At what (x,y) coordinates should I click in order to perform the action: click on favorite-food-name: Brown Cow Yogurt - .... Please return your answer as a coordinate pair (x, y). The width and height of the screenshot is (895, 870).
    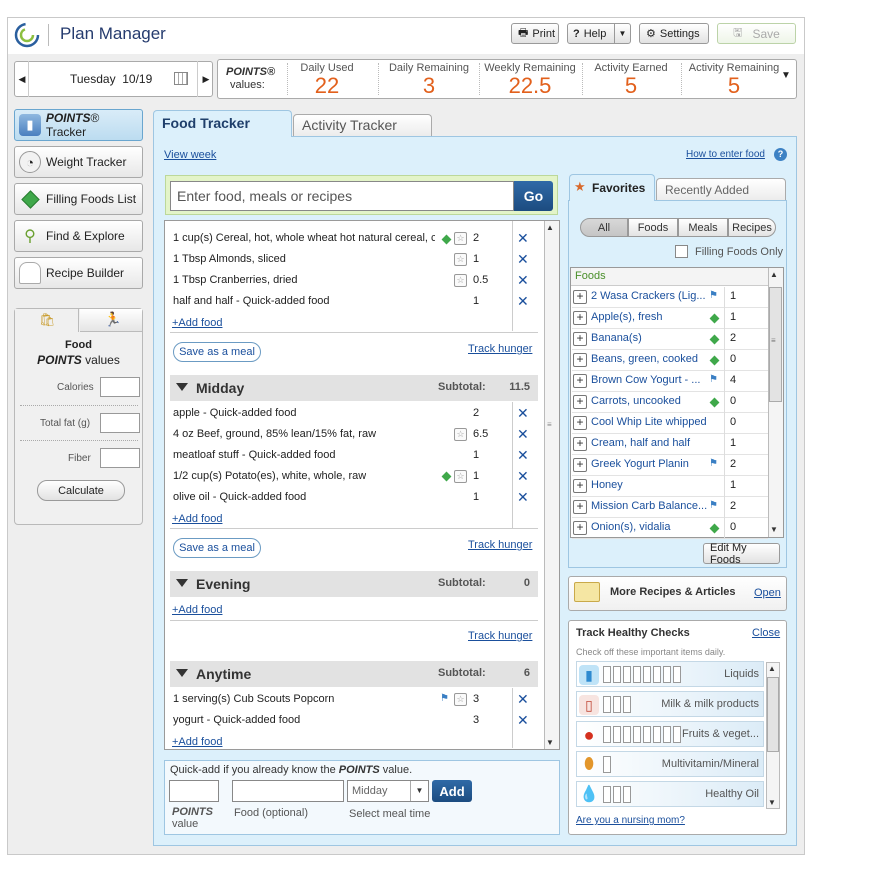
    Looking at the image, I should click on (649, 380).